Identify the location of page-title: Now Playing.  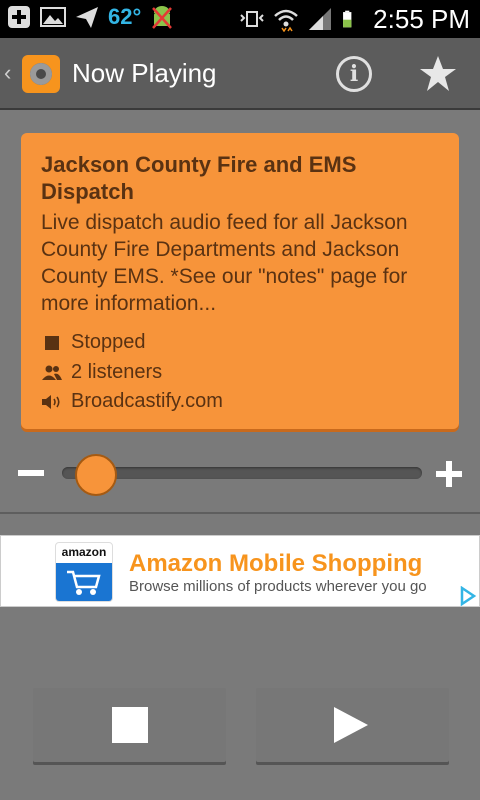
(144, 73).